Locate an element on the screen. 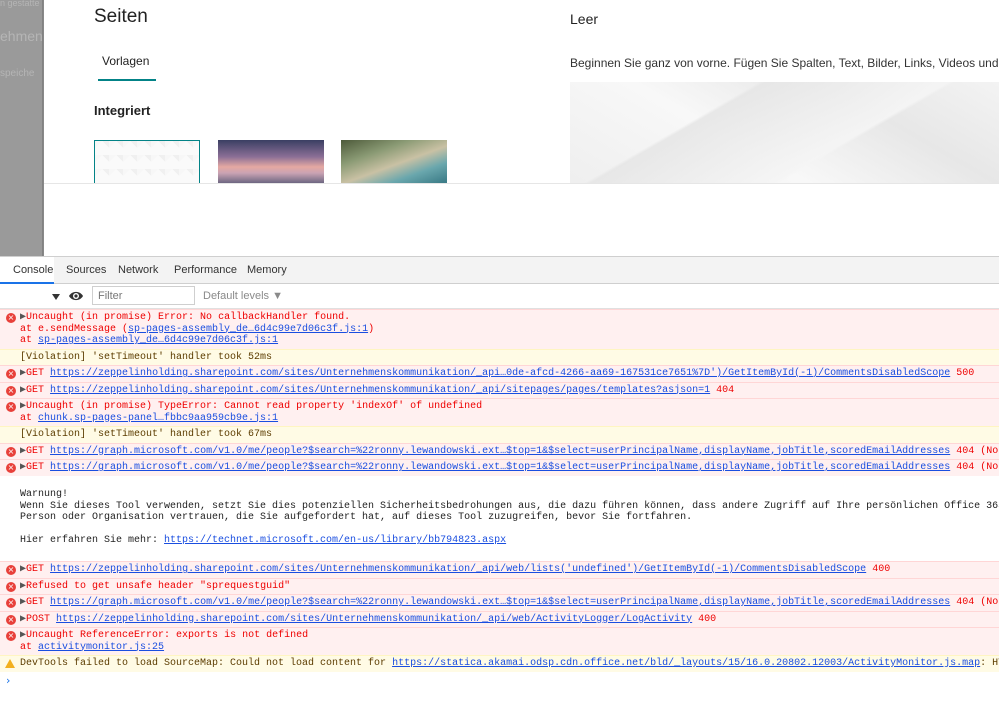  message-text: : HTTP error: is located at coordinates (989, 663).